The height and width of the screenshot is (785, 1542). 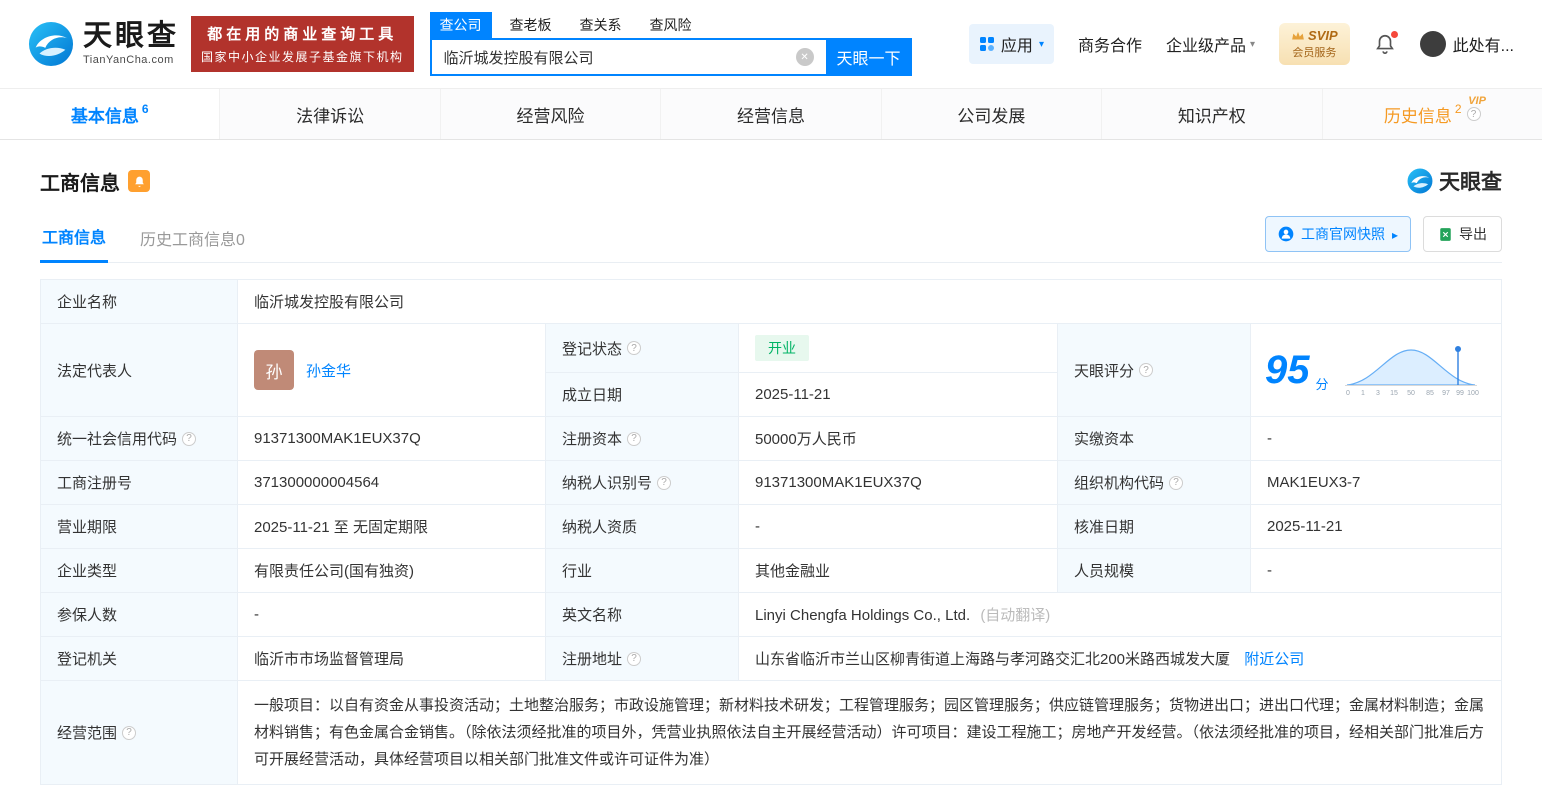 I want to click on search-area: 查公司 查老板 查关系 查风险 天眼一下, so click(x=670, y=44).